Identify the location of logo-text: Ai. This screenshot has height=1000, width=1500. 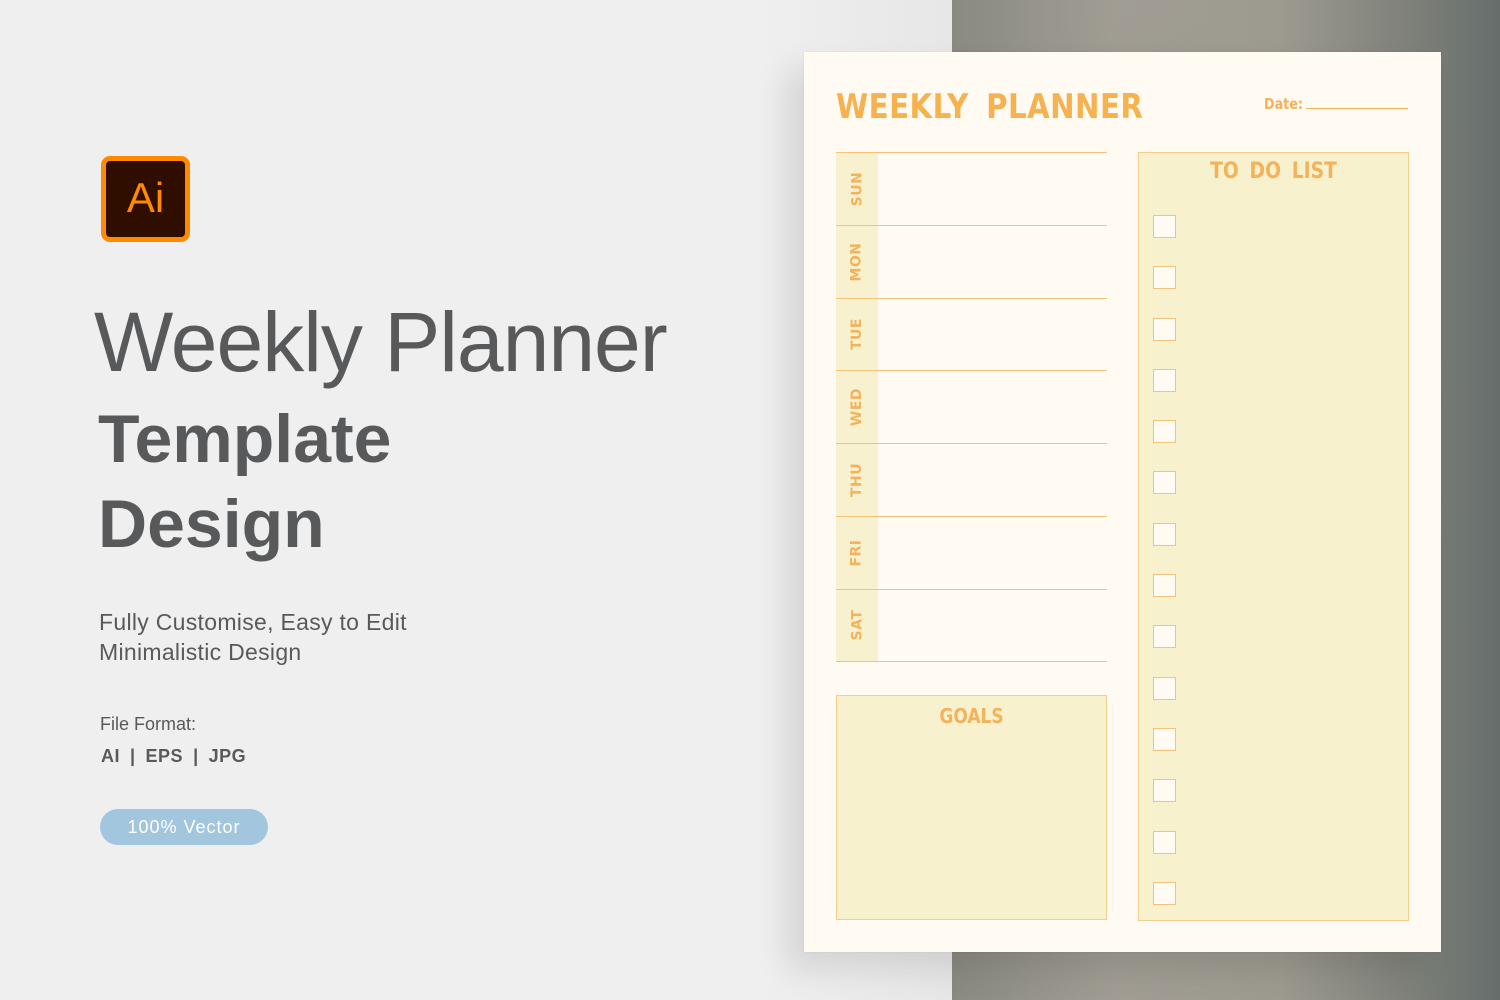
(145, 197).